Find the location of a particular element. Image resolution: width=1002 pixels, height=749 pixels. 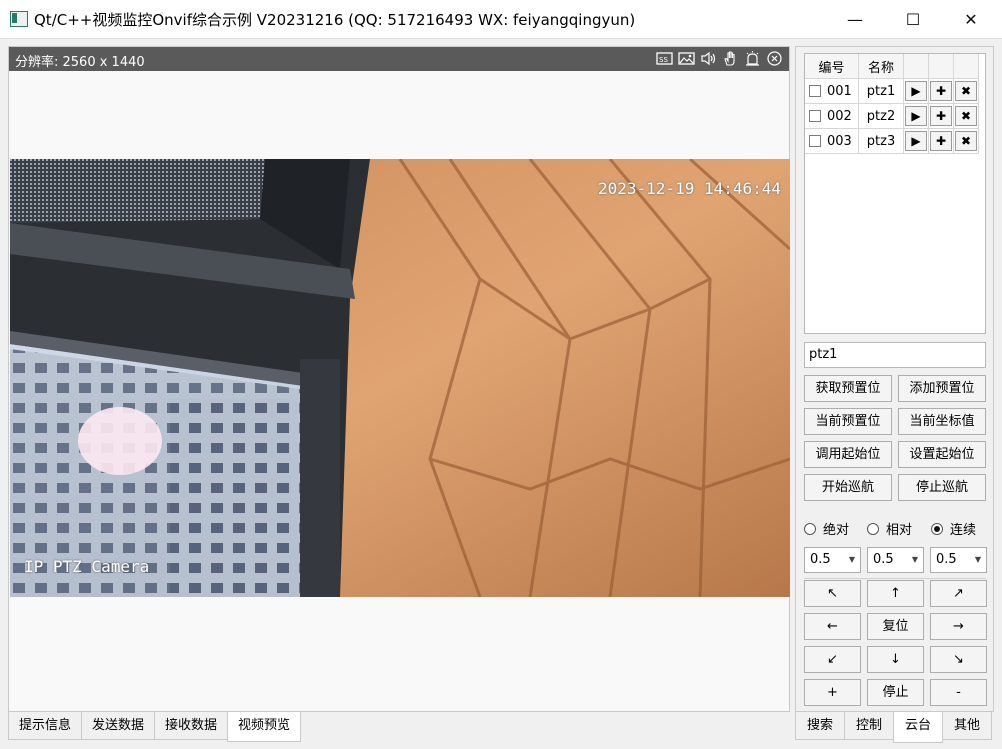

ptz-name-input: ptz1 is located at coordinates (895, 355).